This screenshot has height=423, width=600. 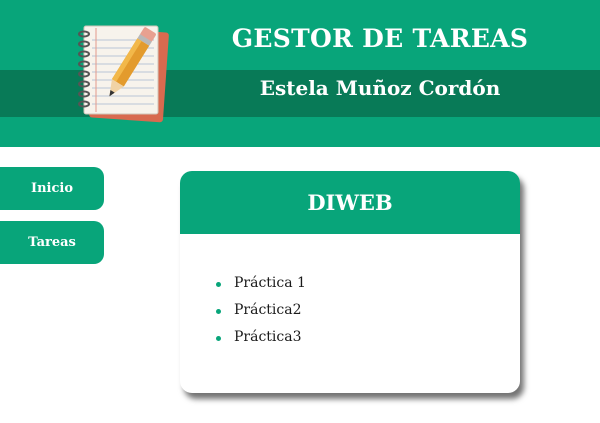 I want to click on nav-item-inicio: Inicio, so click(x=52, y=188).